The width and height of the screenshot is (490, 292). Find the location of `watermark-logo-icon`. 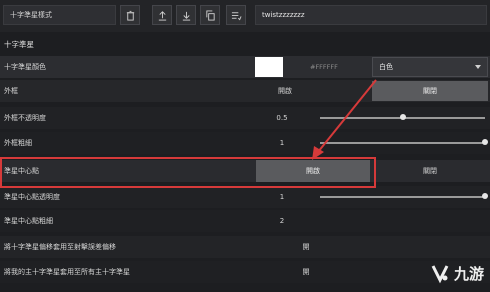

watermark-logo-icon is located at coordinates (440, 274).